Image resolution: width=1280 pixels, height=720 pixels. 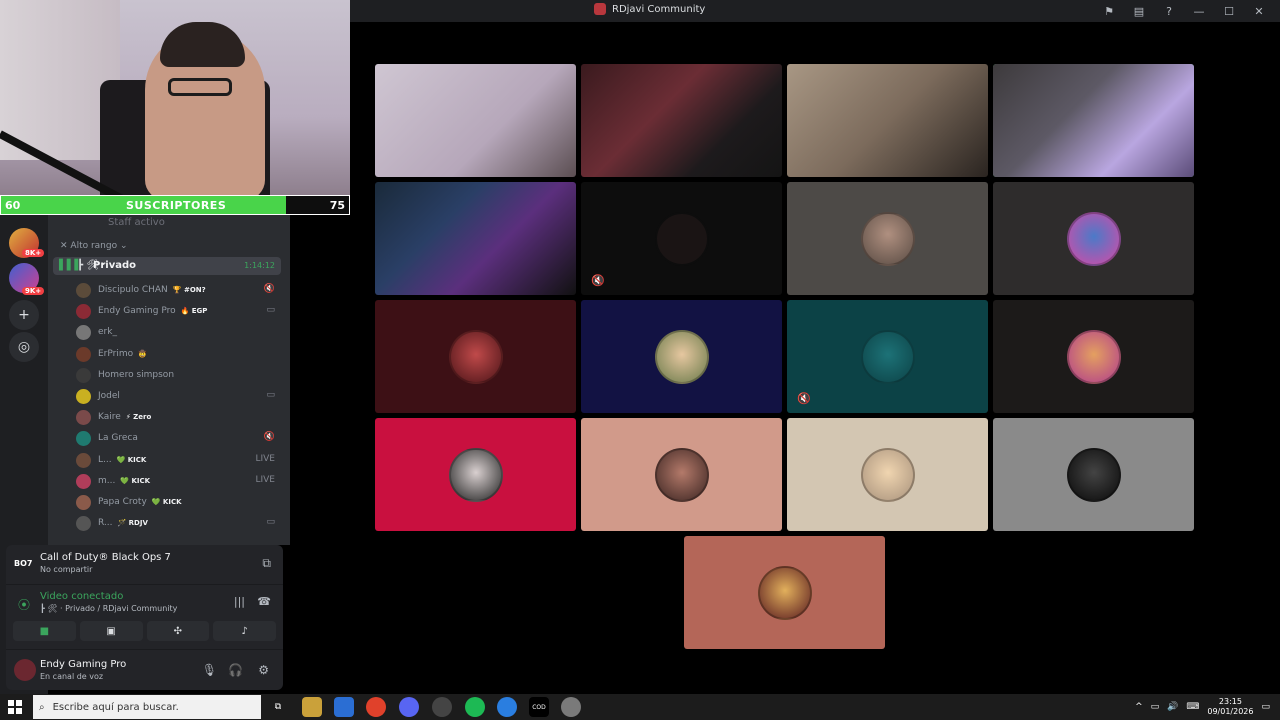 I want to click on chrome-icon, so click(x=376, y=707).